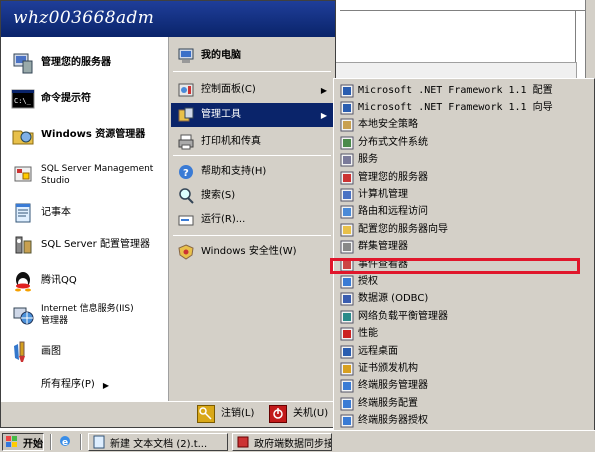  I want to click on user-name: whz003668adm, so click(84, 18).